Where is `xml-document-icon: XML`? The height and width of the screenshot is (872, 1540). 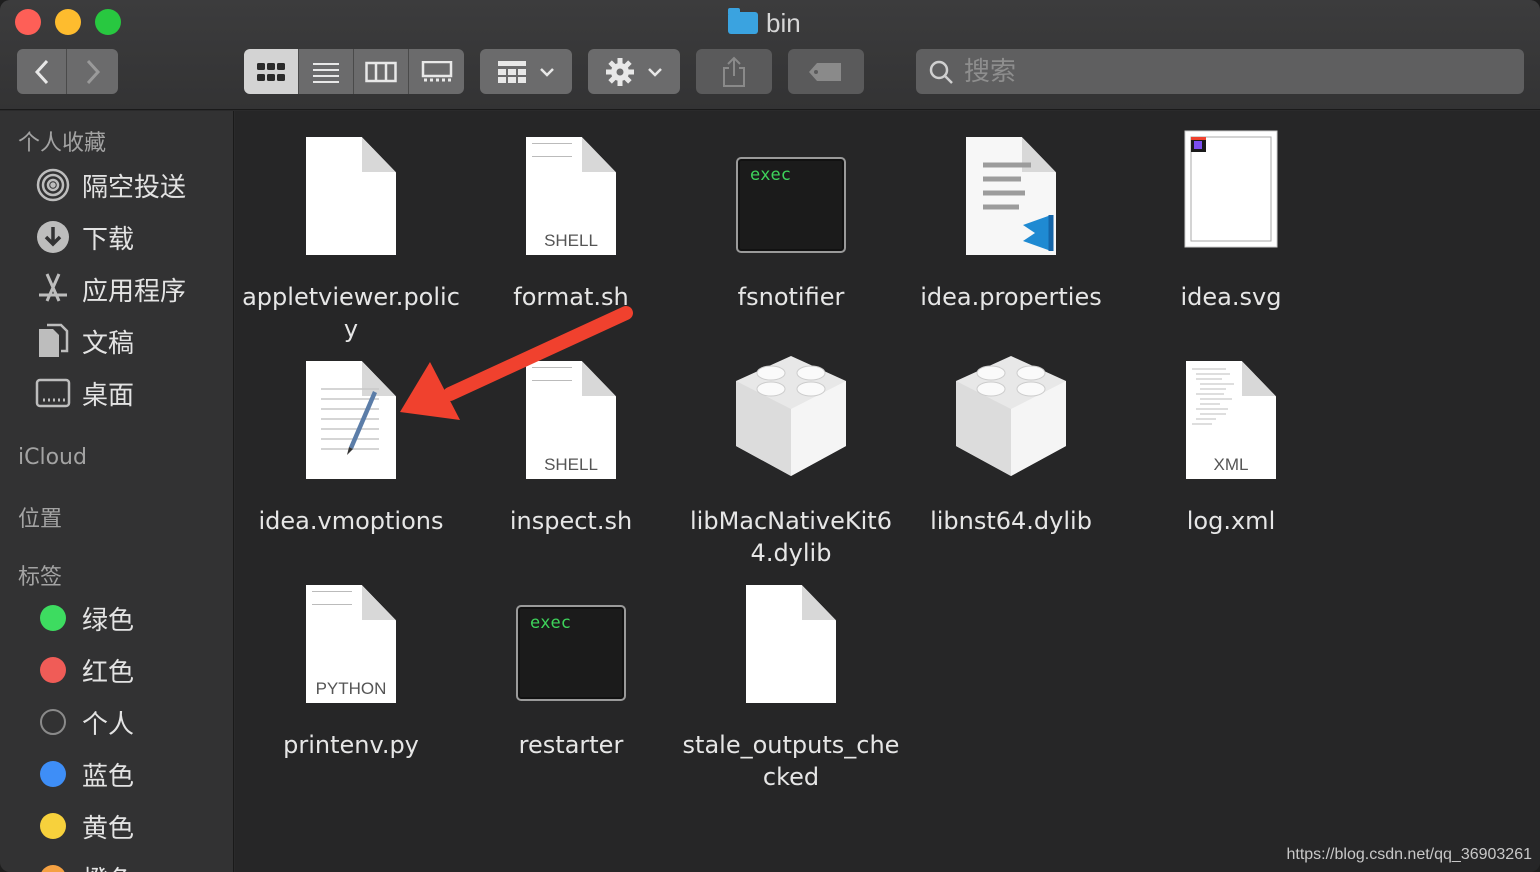
xml-document-icon: XML is located at coordinates (1231, 416).